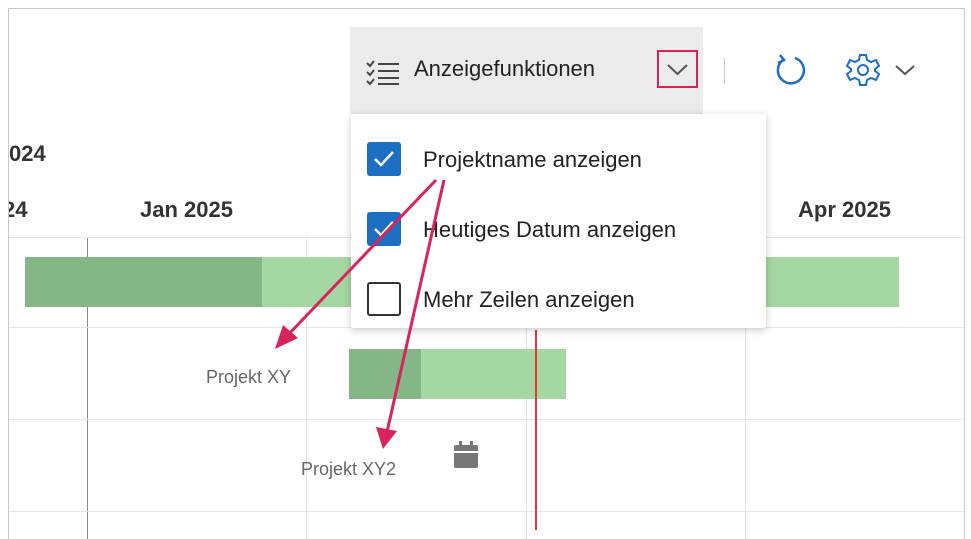 This screenshot has height=539, width=971. I want to click on calendar-icon, so click(466, 455).